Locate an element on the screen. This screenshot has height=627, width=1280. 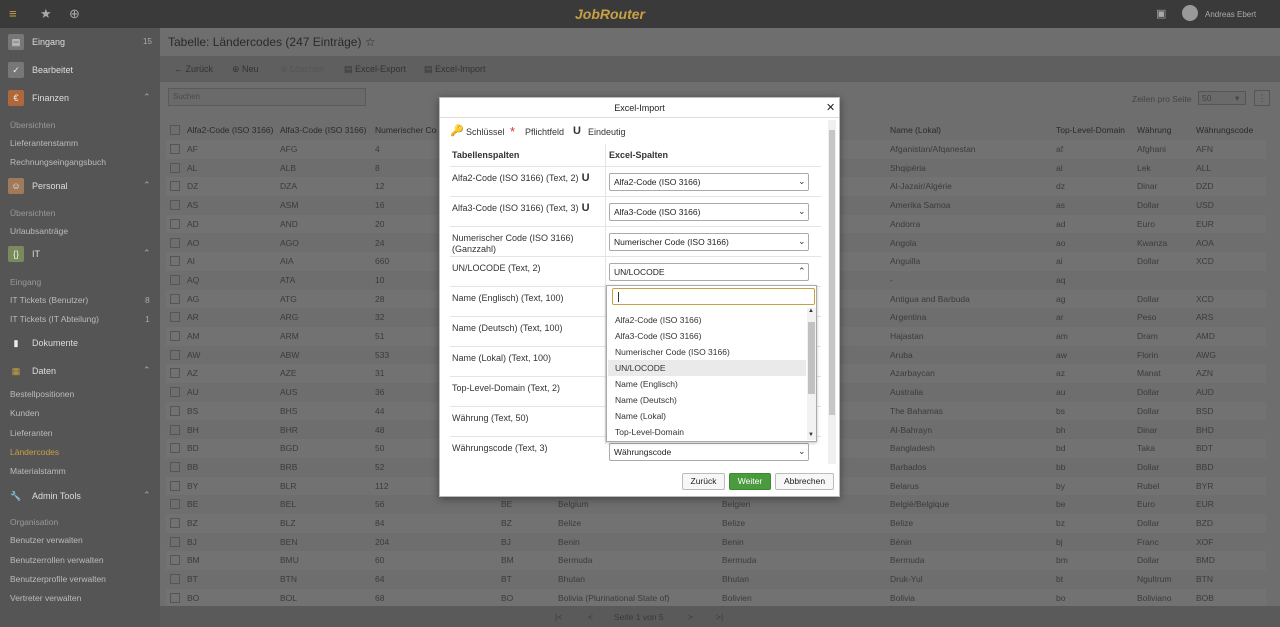
back-button: ← Zurück is located at coordinates (193, 69).